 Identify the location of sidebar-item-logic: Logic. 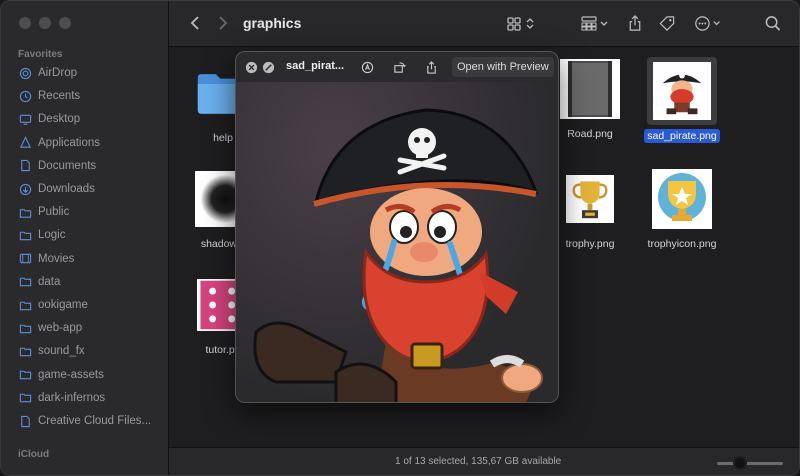
(42, 235).